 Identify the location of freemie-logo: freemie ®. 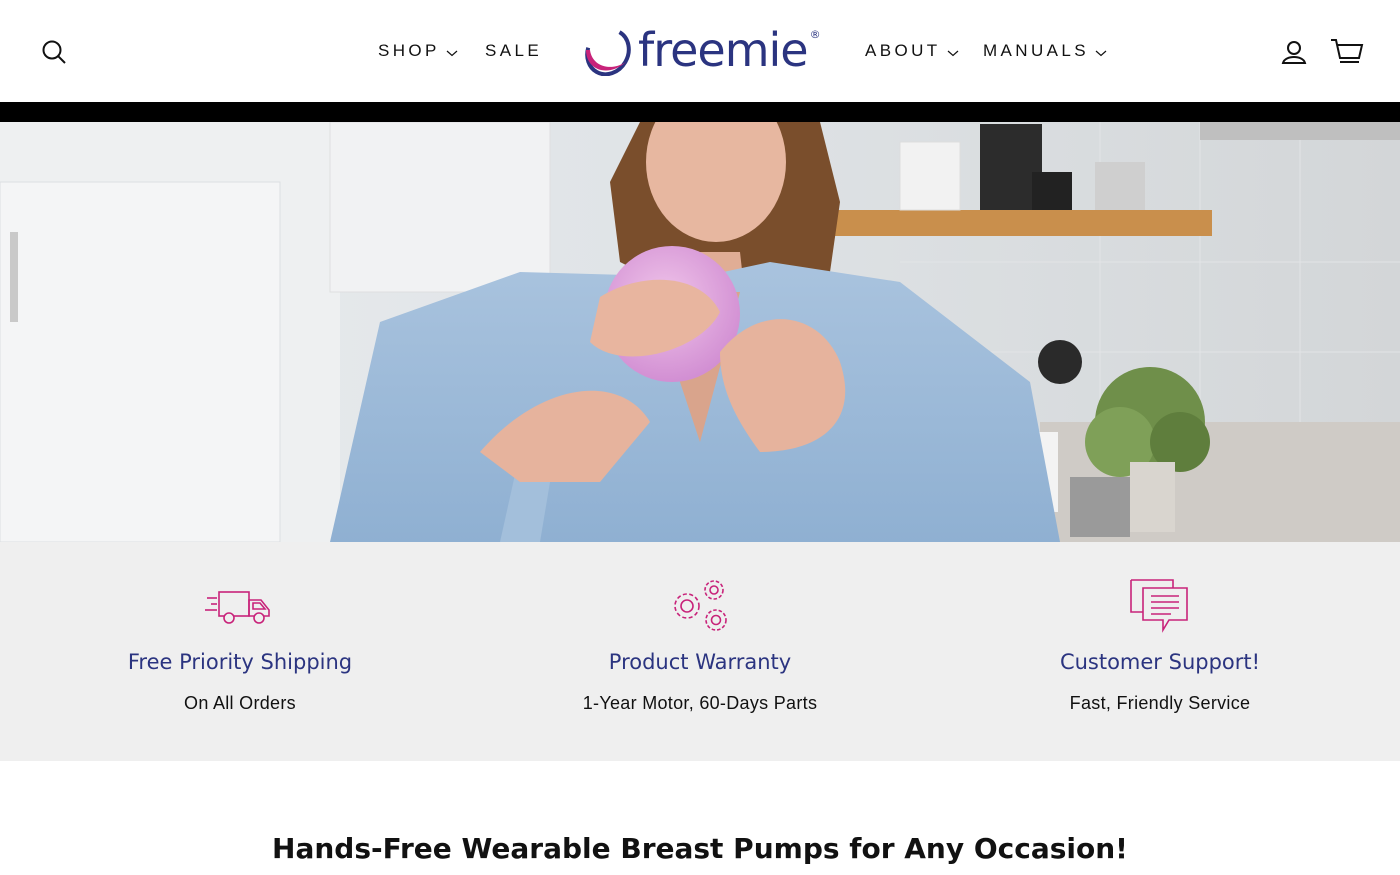
(701, 52).